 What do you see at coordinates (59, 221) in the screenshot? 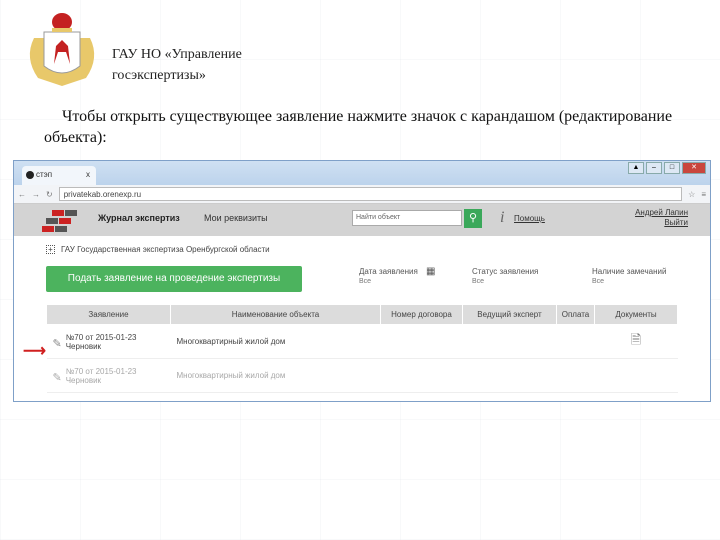
I see `brand-logo` at bounding box center [59, 221].